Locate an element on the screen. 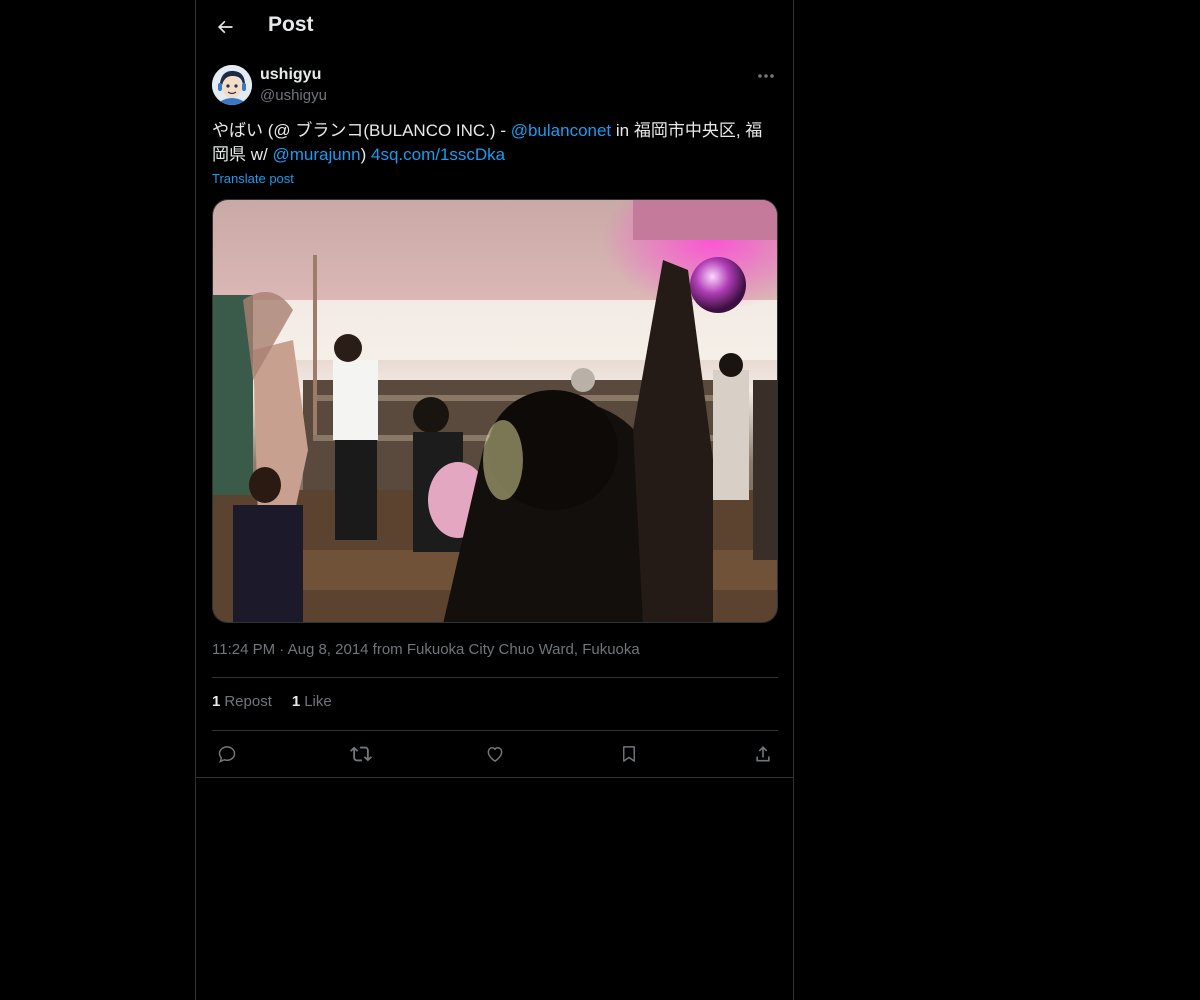  repost-button is located at coordinates (361, 754).